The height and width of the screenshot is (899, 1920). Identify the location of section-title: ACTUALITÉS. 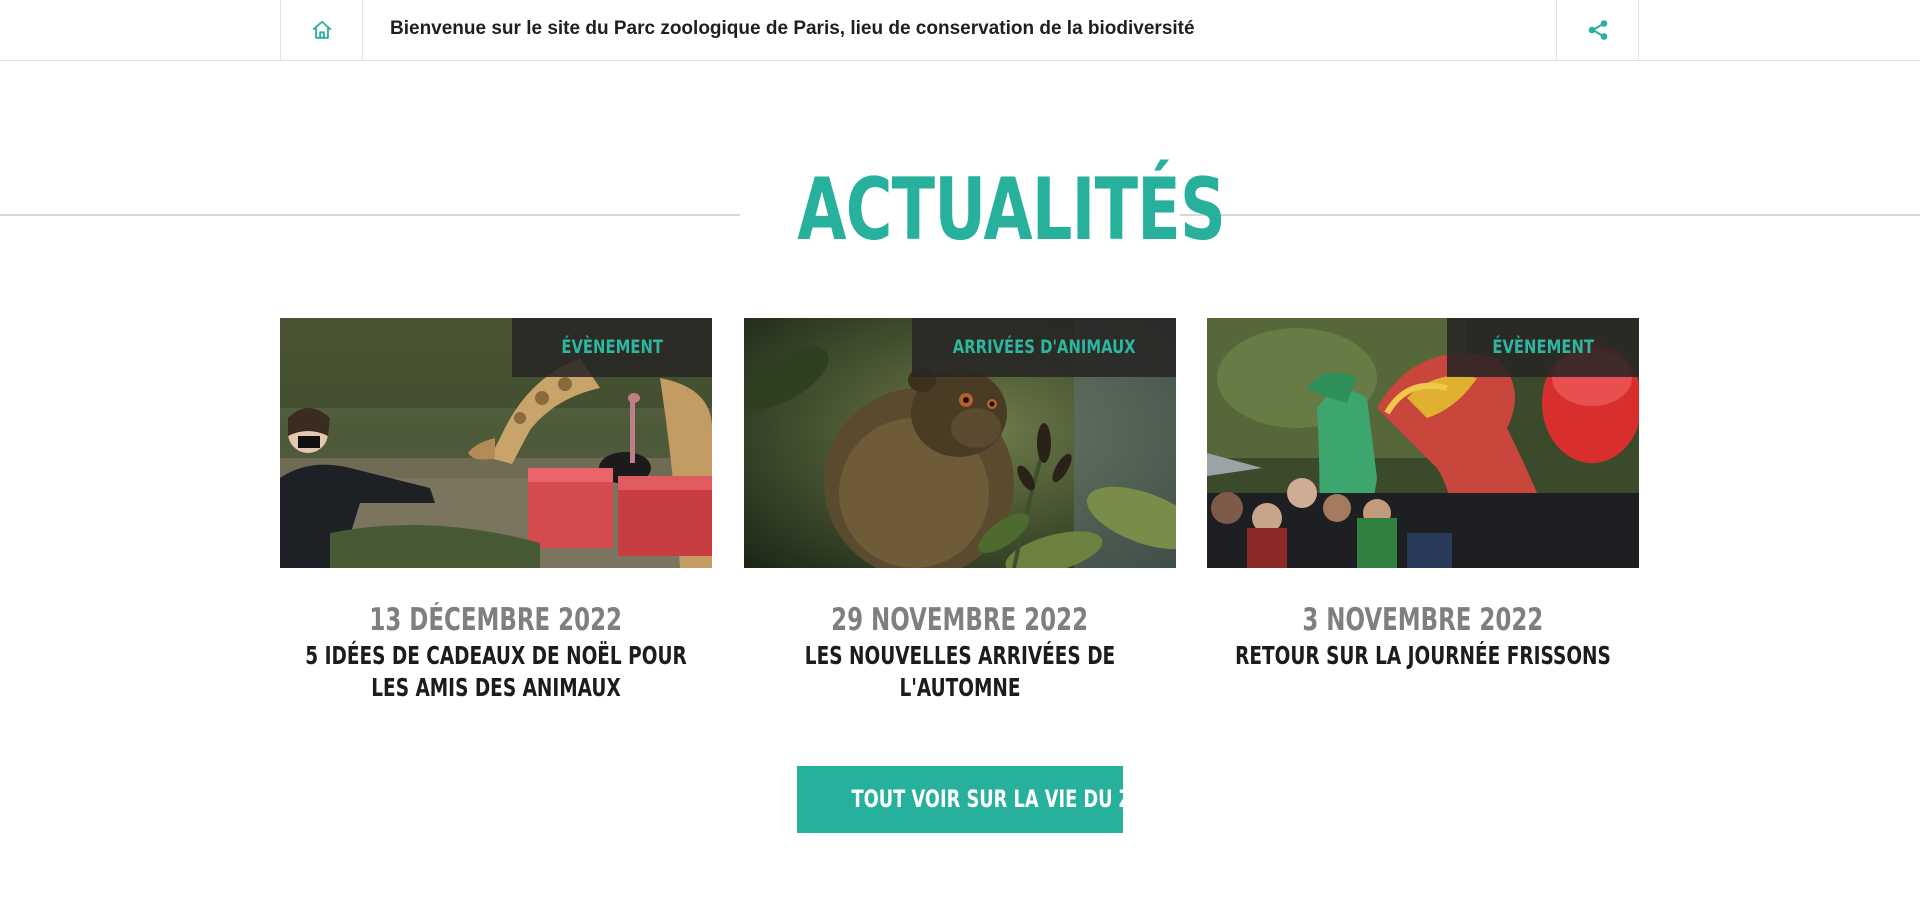
(1011, 210).